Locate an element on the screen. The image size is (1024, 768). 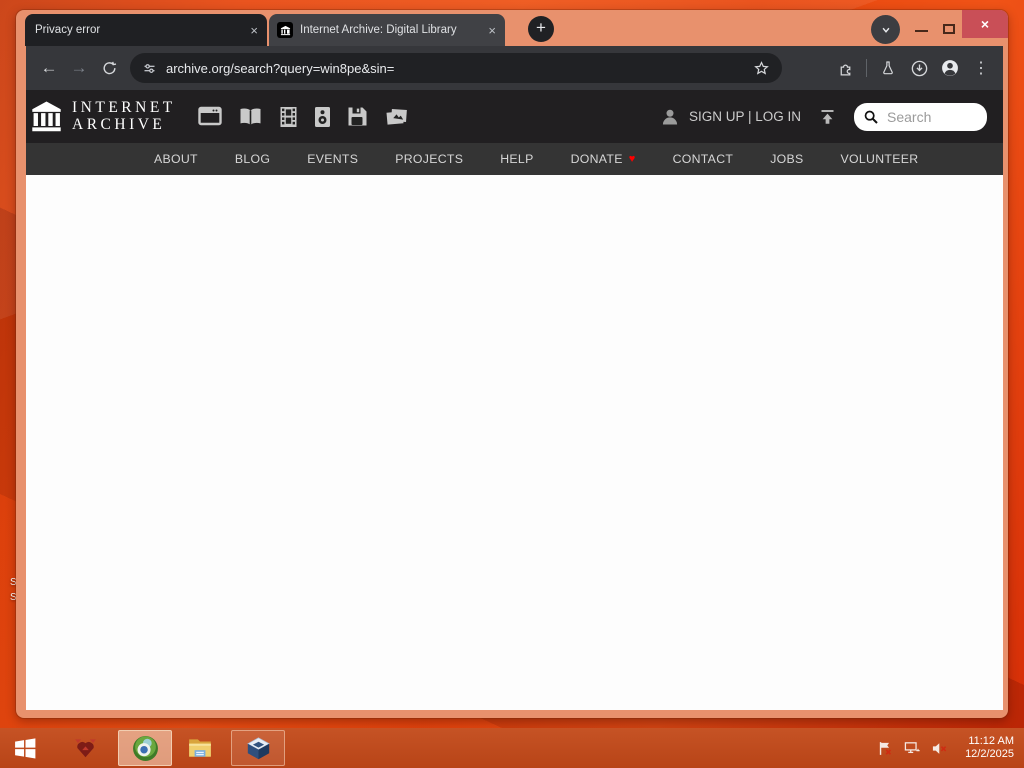
url-text: archive.org/search?query=win8pe&sin= is located at coordinates (455, 68).